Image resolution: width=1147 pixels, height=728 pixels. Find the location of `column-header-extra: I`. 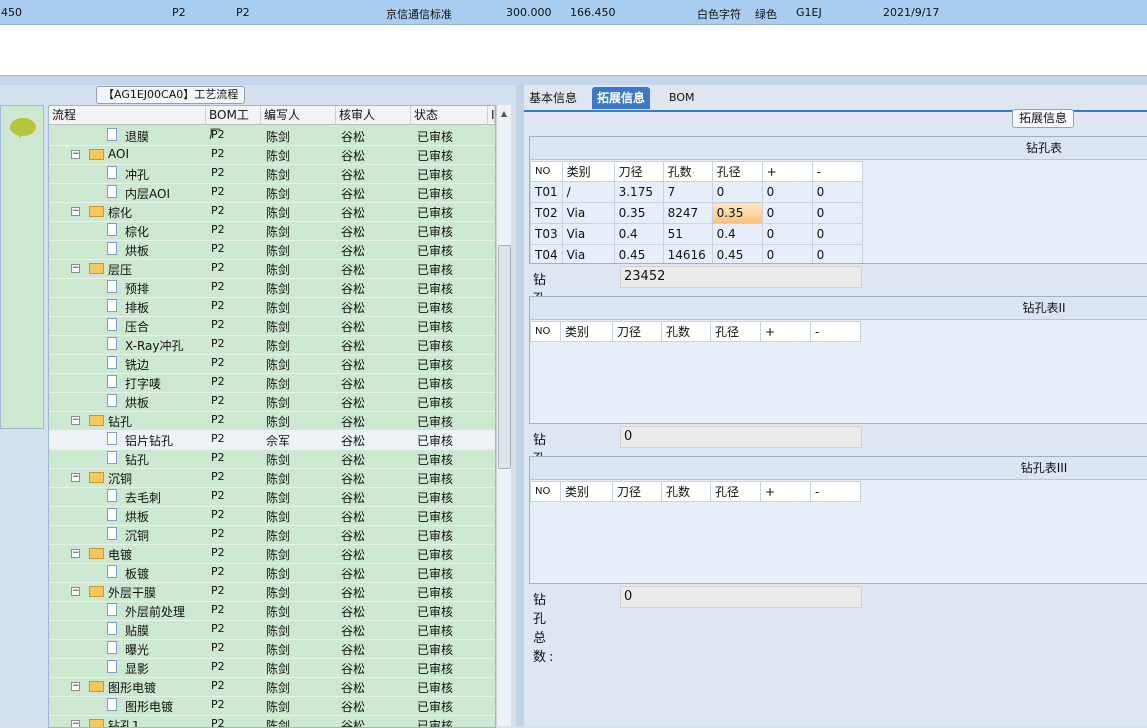

column-header-extra: I is located at coordinates (491, 115).